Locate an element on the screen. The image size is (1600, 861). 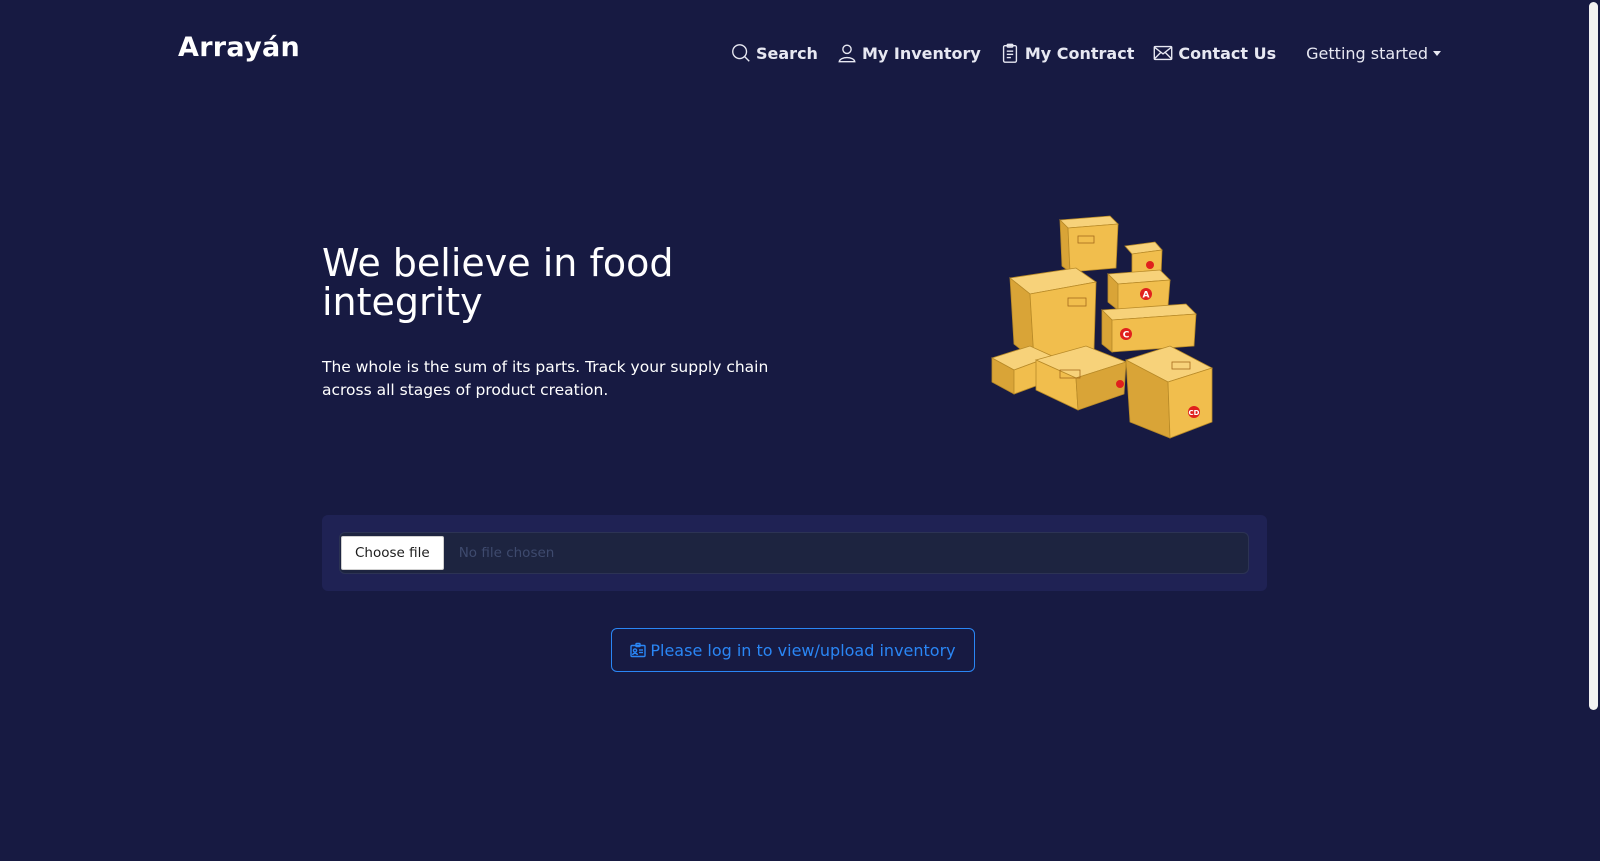
box-front-right: CD is located at coordinates (1169, 392).